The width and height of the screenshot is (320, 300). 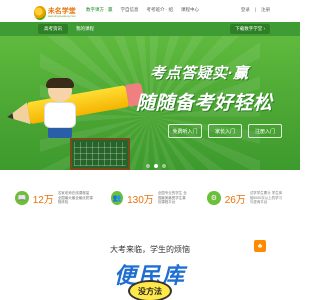 What do you see at coordinates (150, 29) in the screenshot?
I see `sub-nav-bar: 高考资讯 我的课程 下载数字学堂 ›` at bounding box center [150, 29].